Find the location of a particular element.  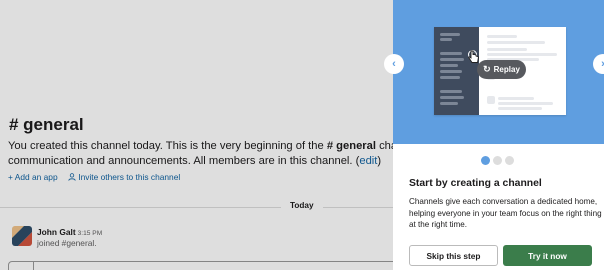

mockup-sidebar: + is located at coordinates (456, 71).